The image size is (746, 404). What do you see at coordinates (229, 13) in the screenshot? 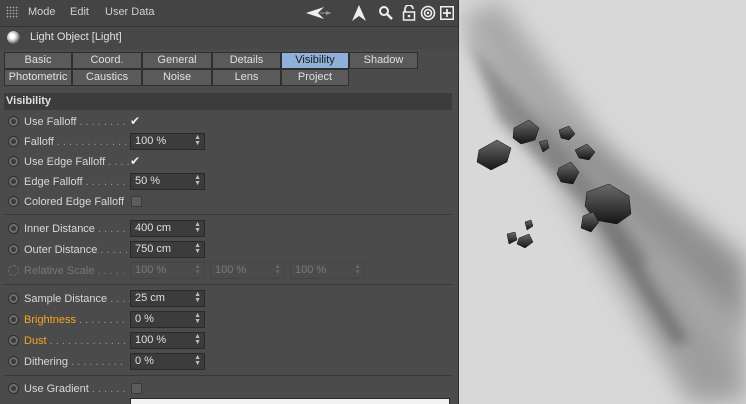
I see `menu-bar: Mode Edit User Data` at bounding box center [229, 13].